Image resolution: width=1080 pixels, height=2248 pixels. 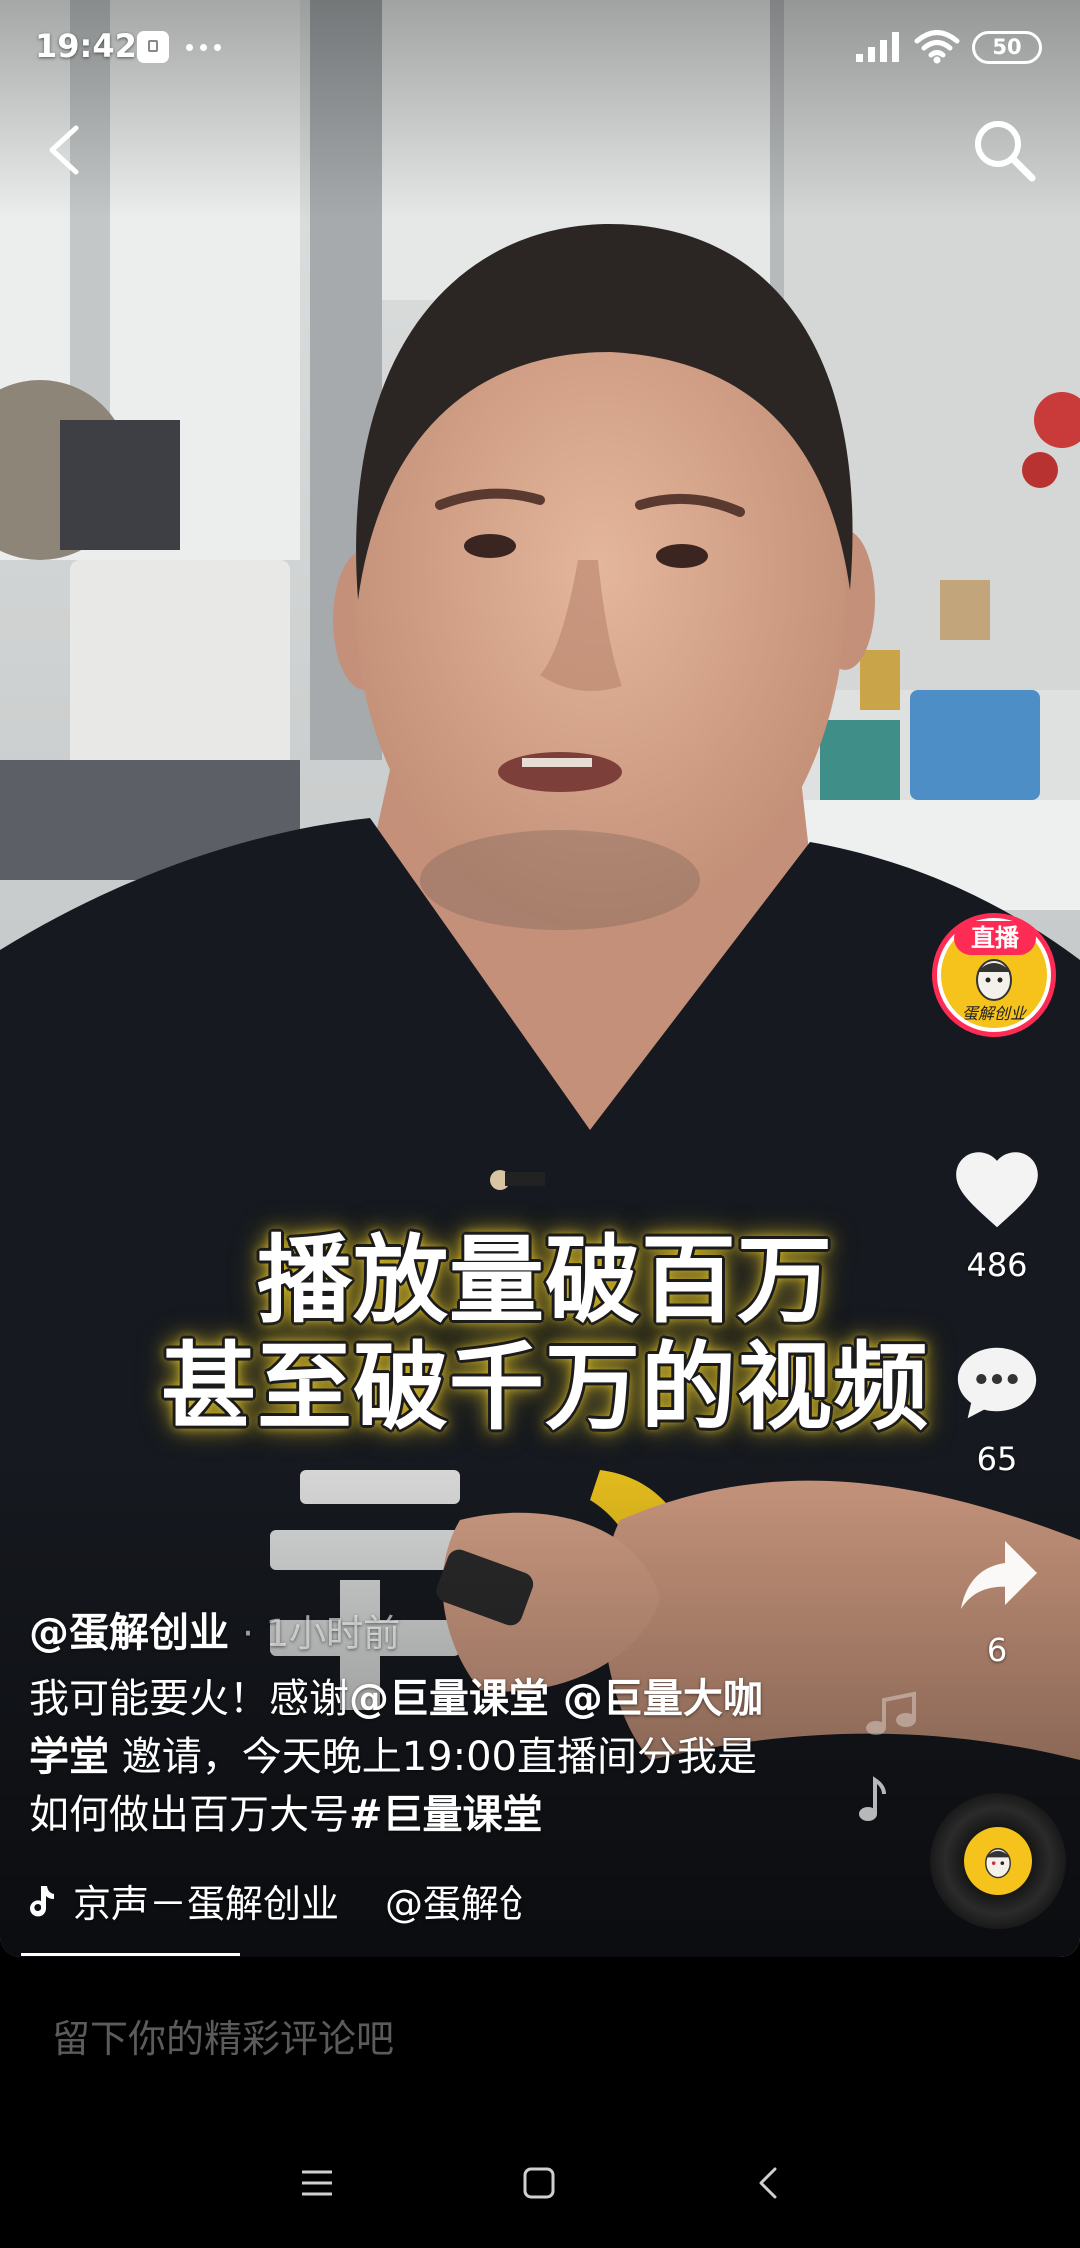 What do you see at coordinates (492, 2039) in the screenshot?
I see `comment-input` at bounding box center [492, 2039].